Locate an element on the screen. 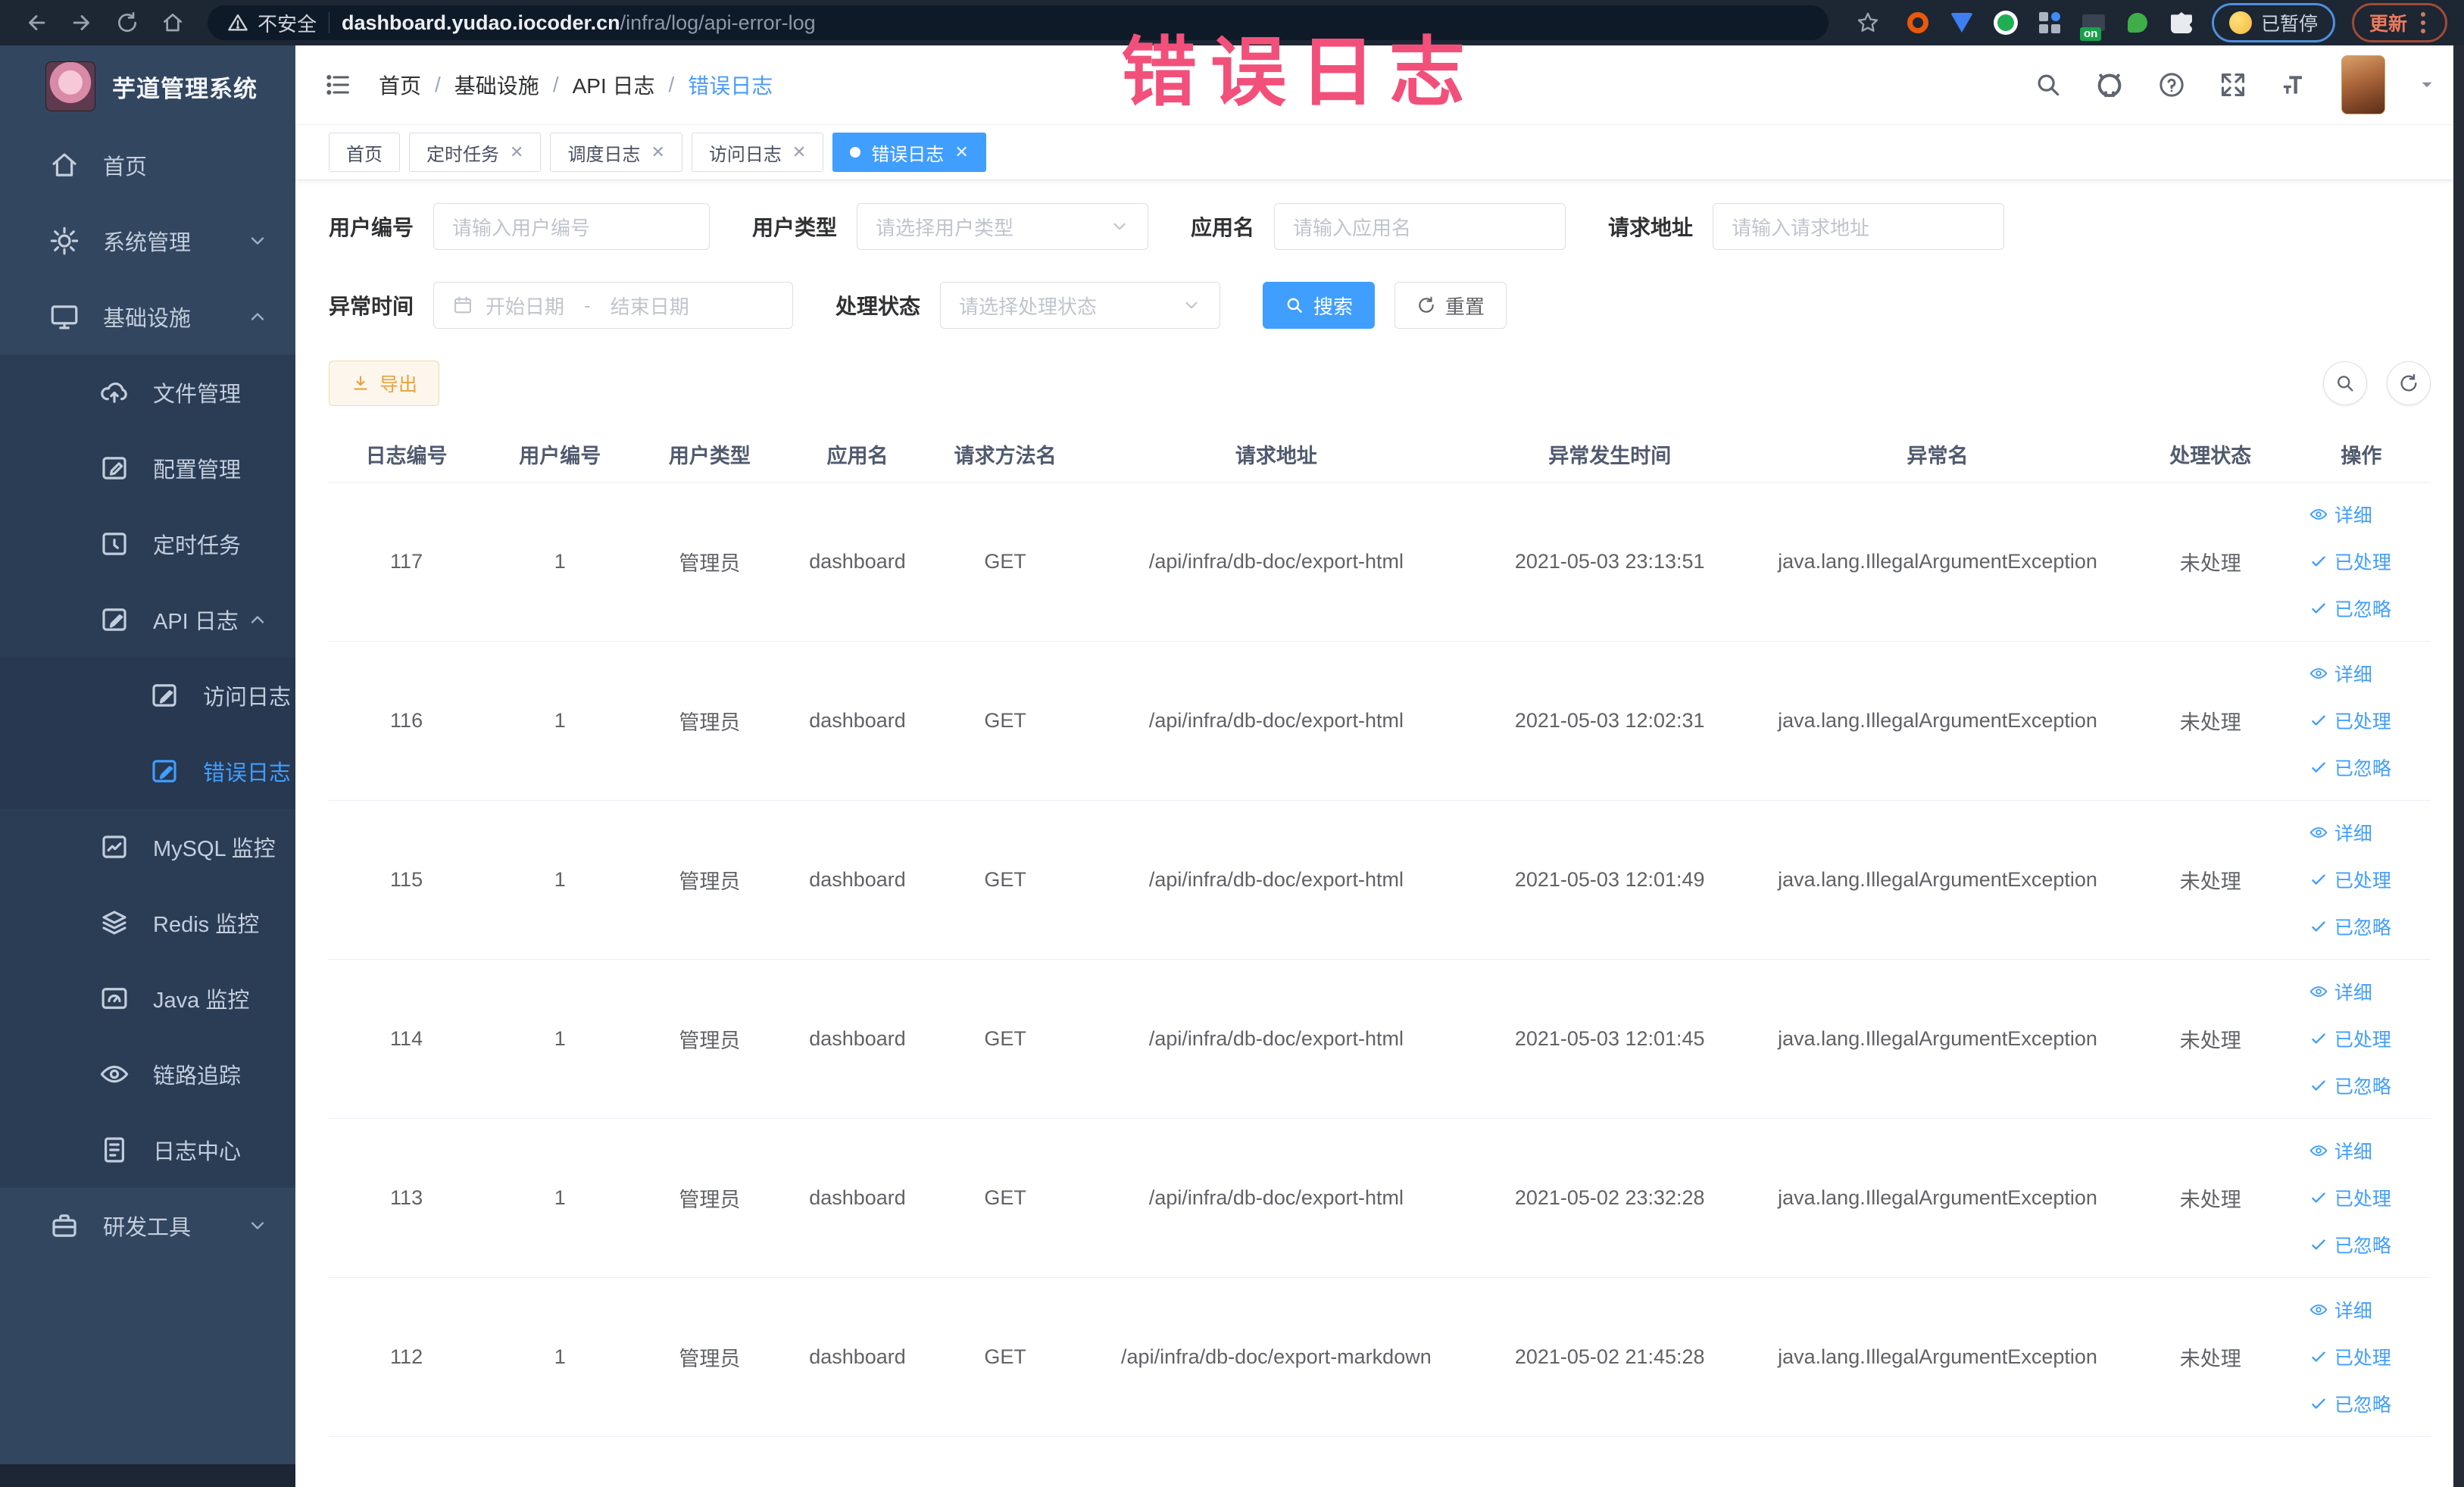 This screenshot has height=1487, width=2464. sidebar-item-infra: 基础设施 is located at coordinates (147, 317).